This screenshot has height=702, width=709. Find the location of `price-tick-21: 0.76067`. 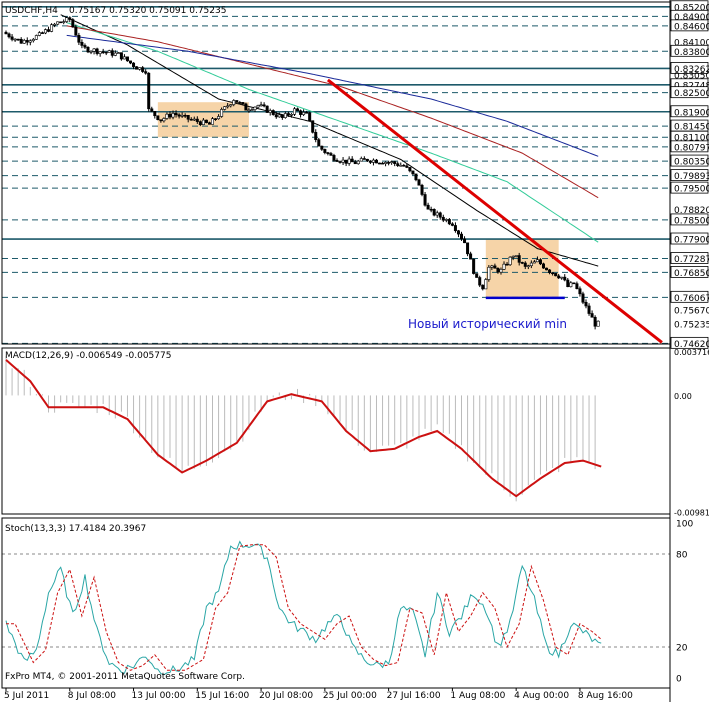

price-tick-21: 0.76067 is located at coordinates (691, 299).